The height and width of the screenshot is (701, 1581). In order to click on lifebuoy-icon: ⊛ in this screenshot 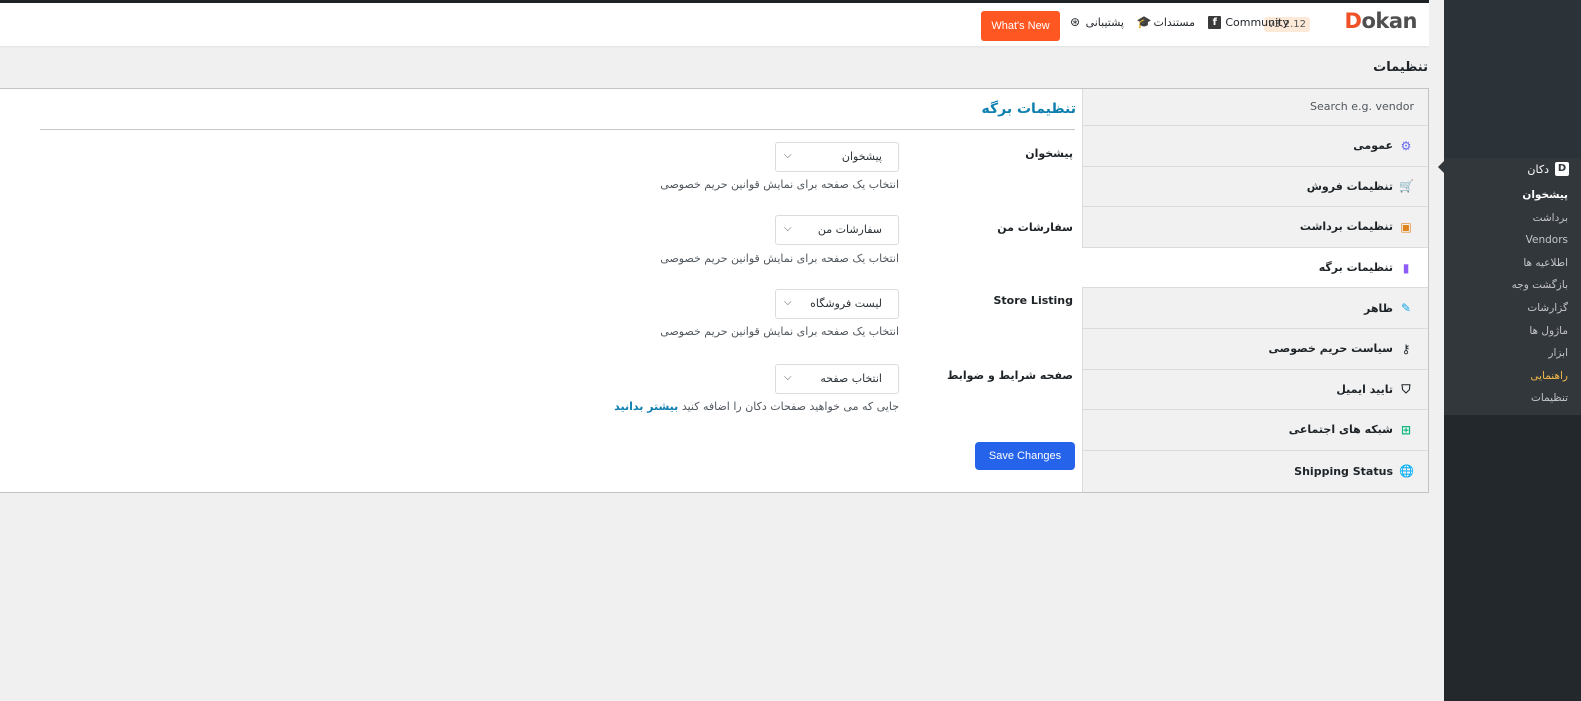, I will do `click(1075, 22)`.